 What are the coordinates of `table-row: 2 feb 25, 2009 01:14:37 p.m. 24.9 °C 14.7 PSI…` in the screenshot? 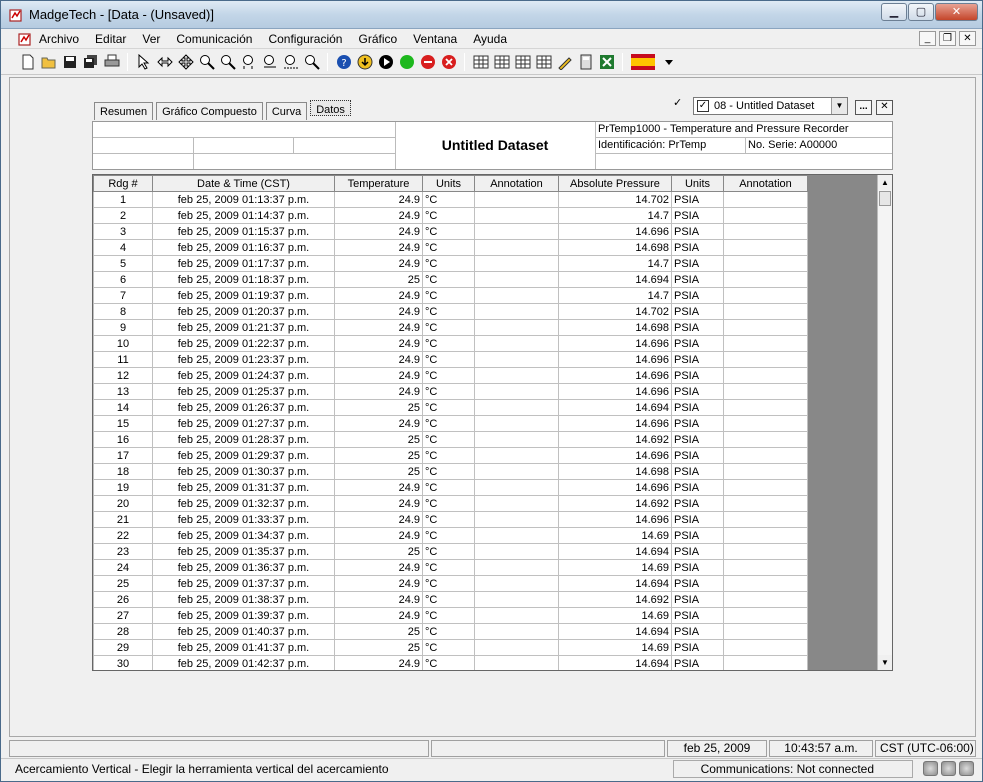 It's located at (450, 215).